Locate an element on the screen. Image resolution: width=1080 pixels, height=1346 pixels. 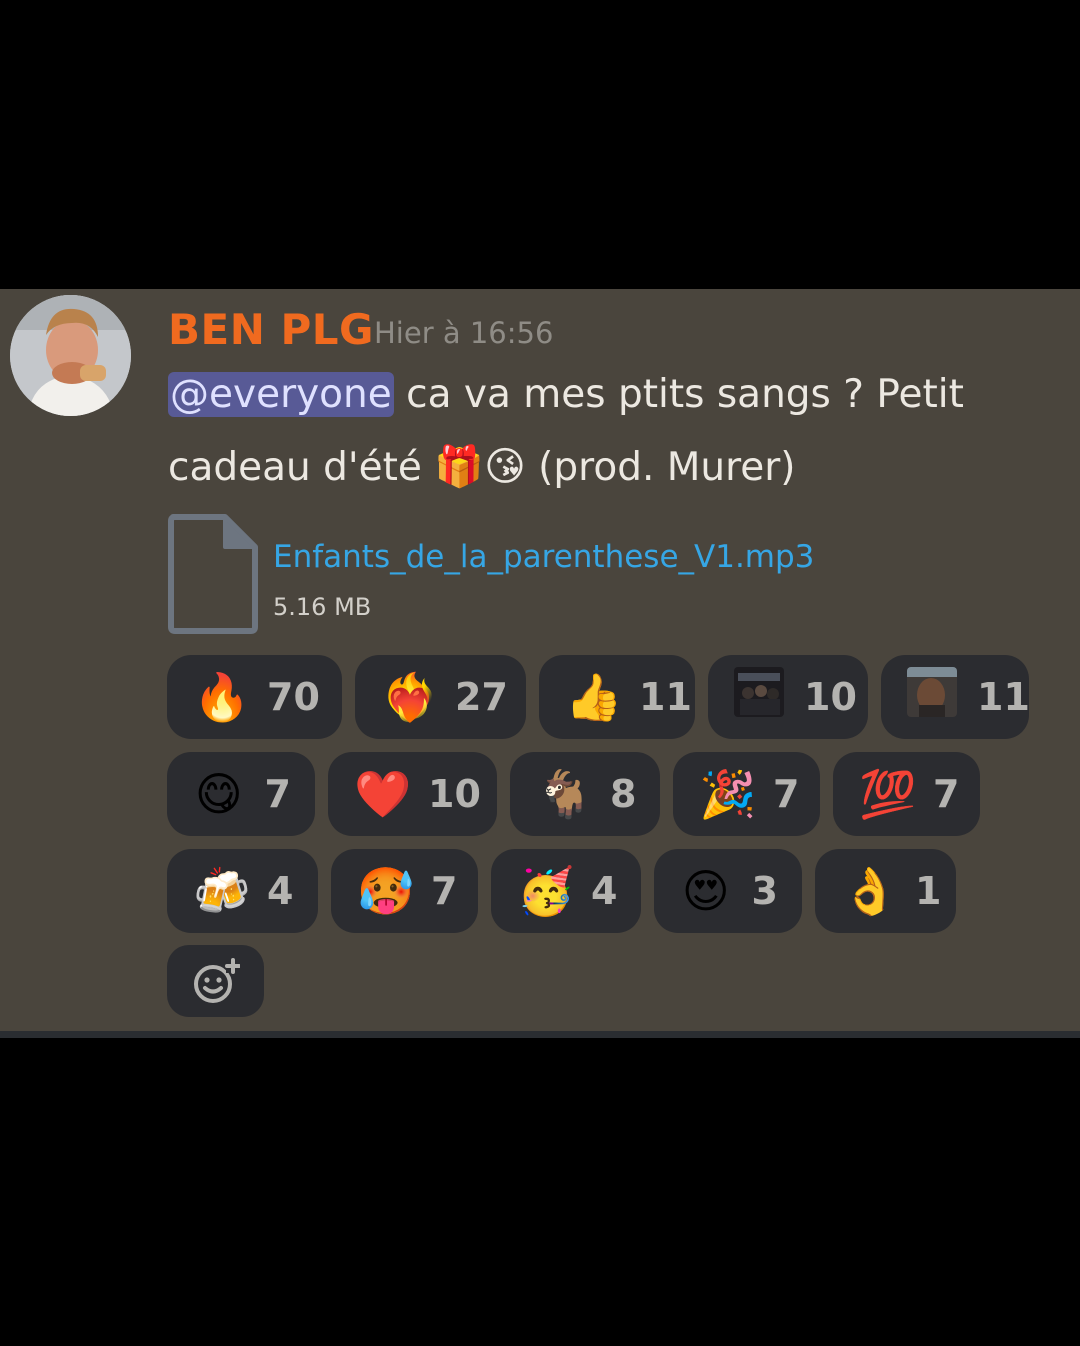
message-text-end: (prod. Murer) is located at coordinates (660, 467).